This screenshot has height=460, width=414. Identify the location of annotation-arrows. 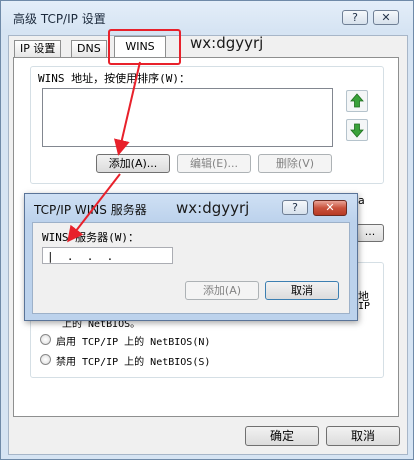
(104, 152).